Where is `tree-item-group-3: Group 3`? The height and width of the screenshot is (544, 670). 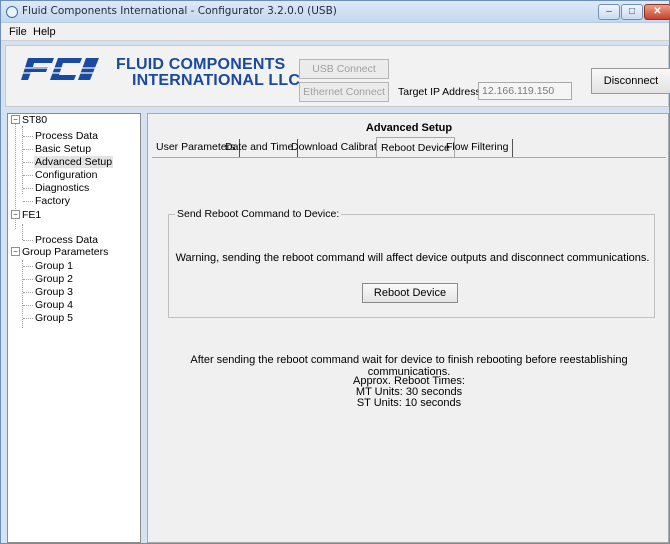
tree-item-group-3: Group 3 is located at coordinates (54, 292).